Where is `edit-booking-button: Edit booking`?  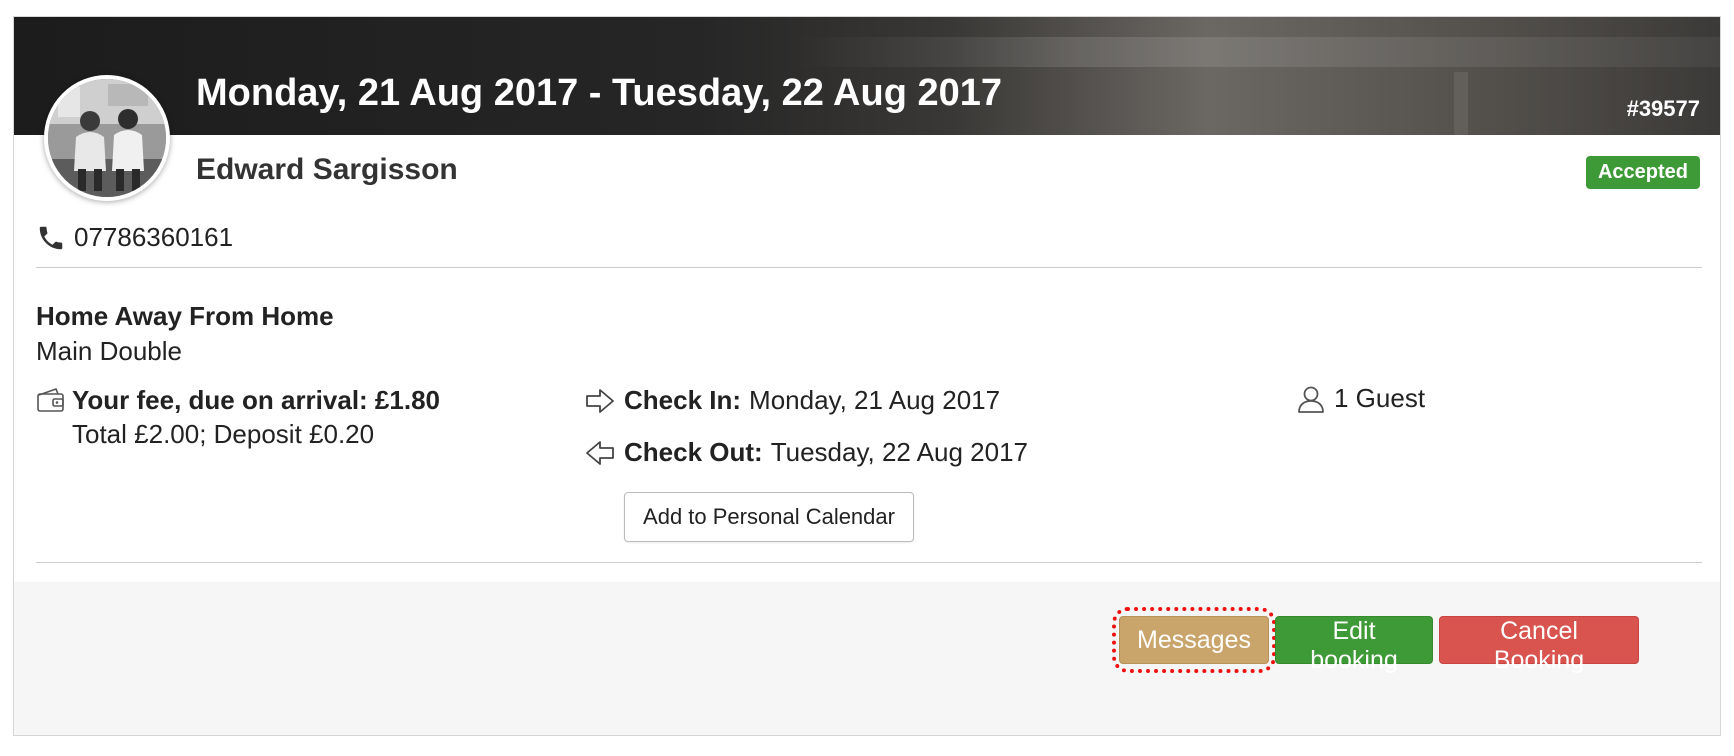
edit-booking-button: Edit booking is located at coordinates (1354, 645).